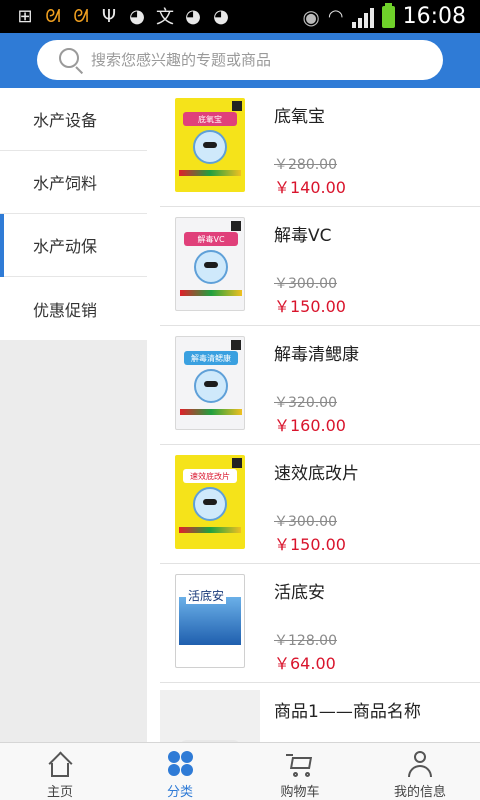 This screenshot has width=480, height=800. What do you see at coordinates (434, 16) in the screenshot?
I see `clock: 16:08` at bounding box center [434, 16].